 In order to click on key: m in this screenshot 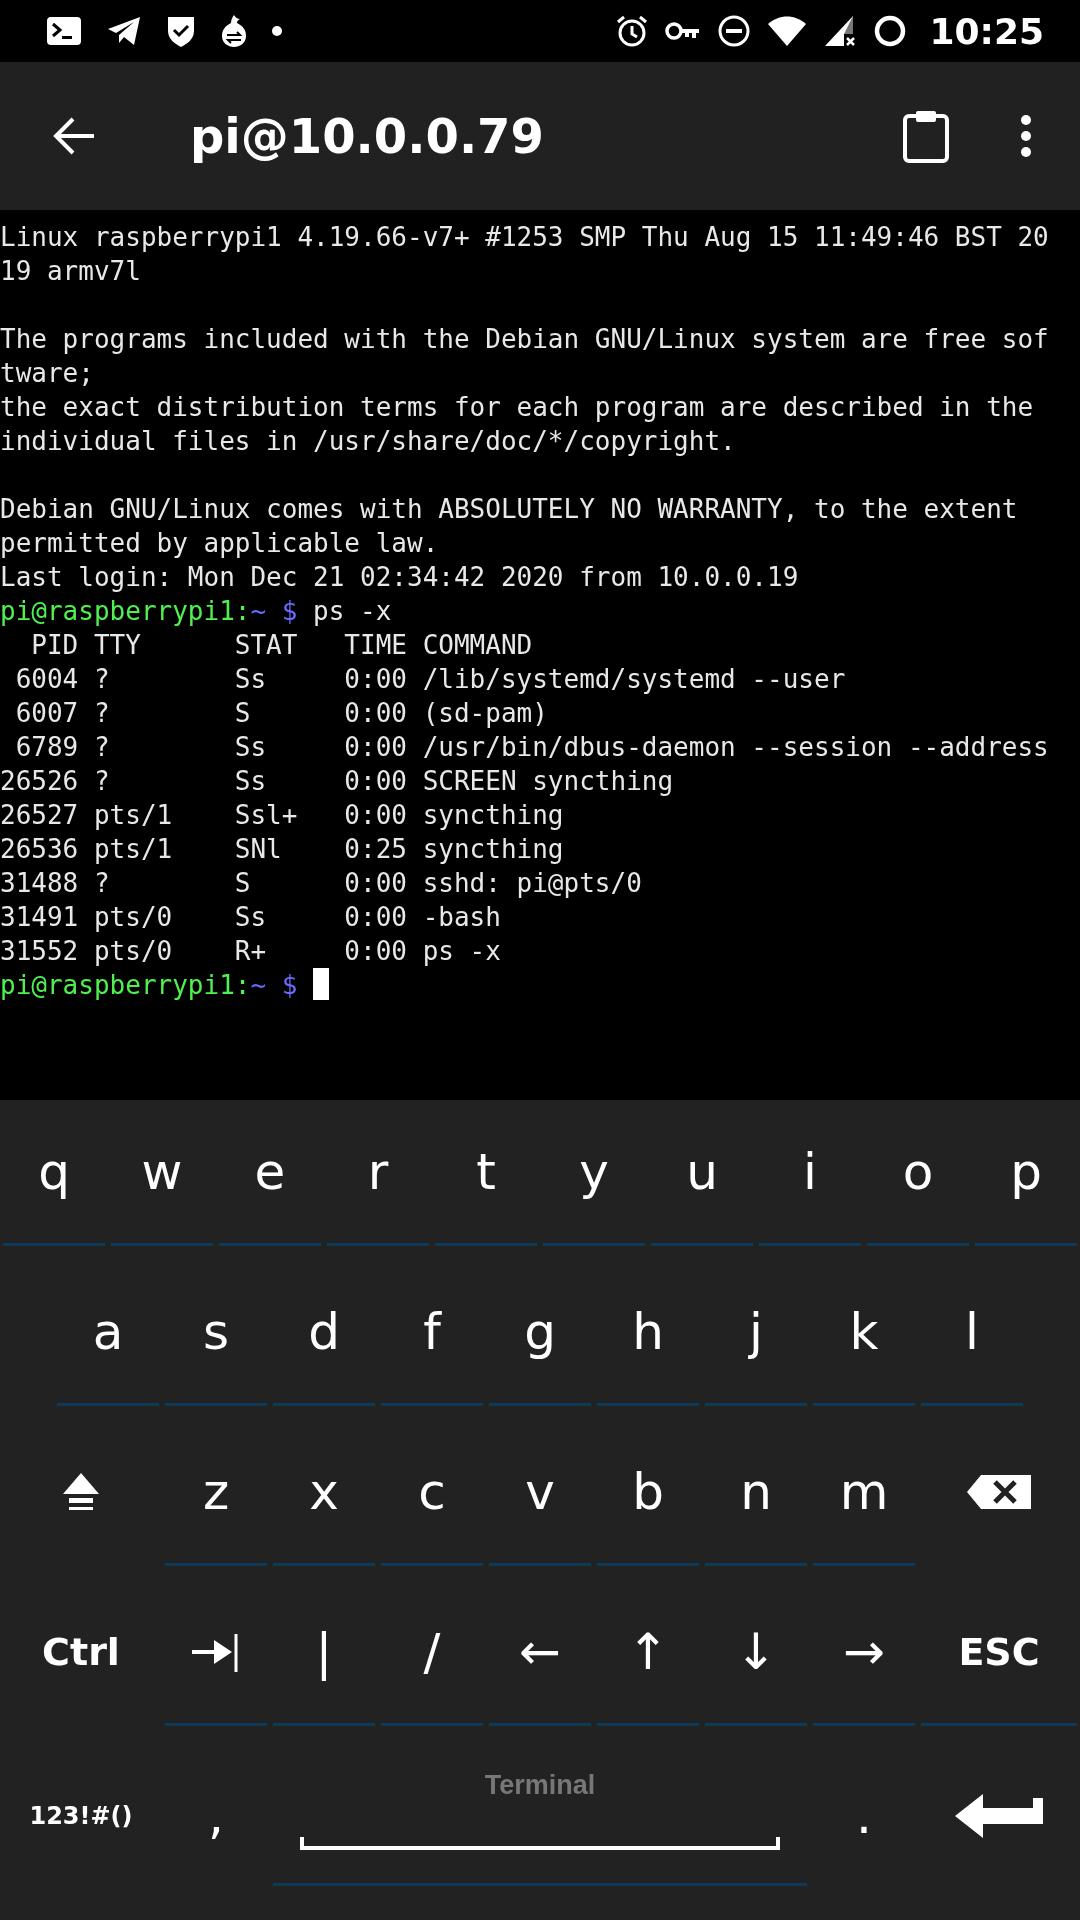, I will do `click(864, 1503)`.